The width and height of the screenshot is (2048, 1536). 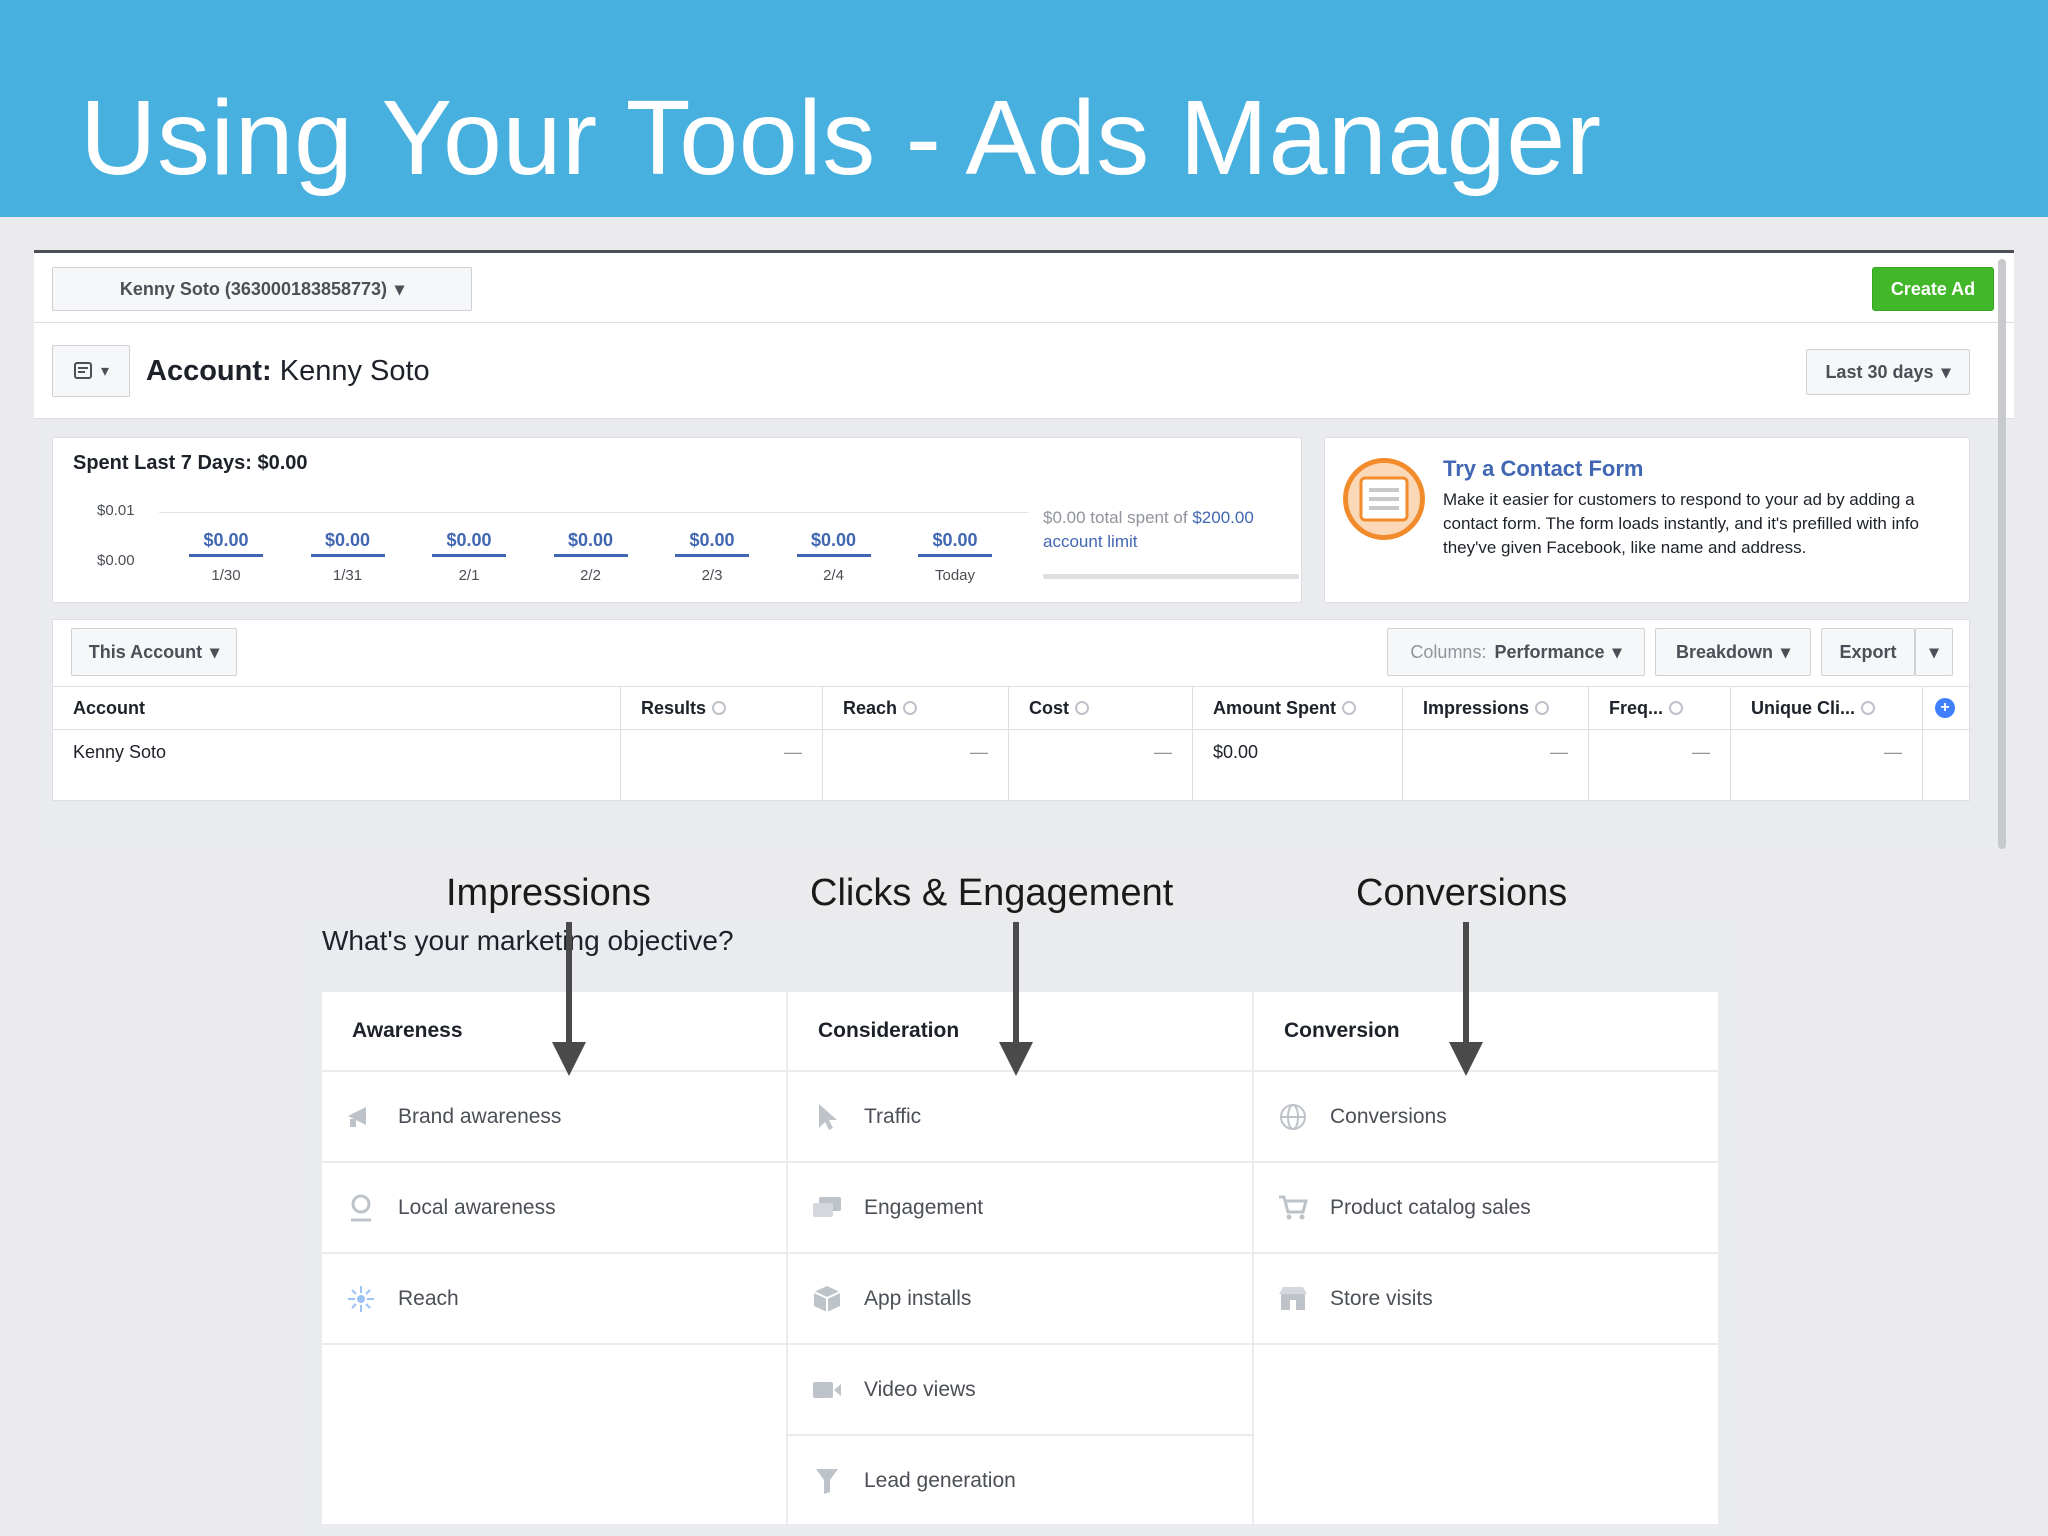 I want to click on column-header-label: Results, so click(x=674, y=707).